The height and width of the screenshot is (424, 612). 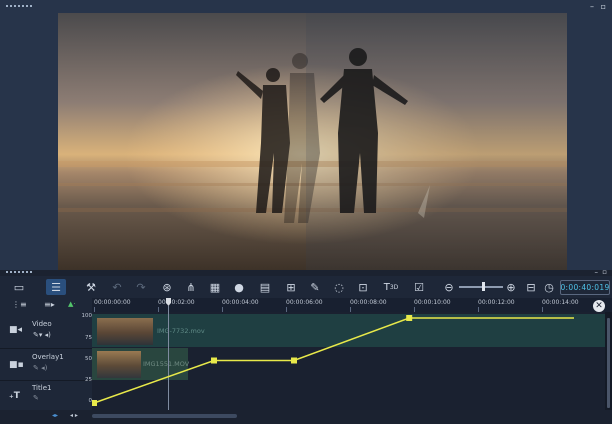 What do you see at coordinates (368, 302) in the screenshot?
I see `ruler-tick-label: 00:00:08:00` at bounding box center [368, 302].